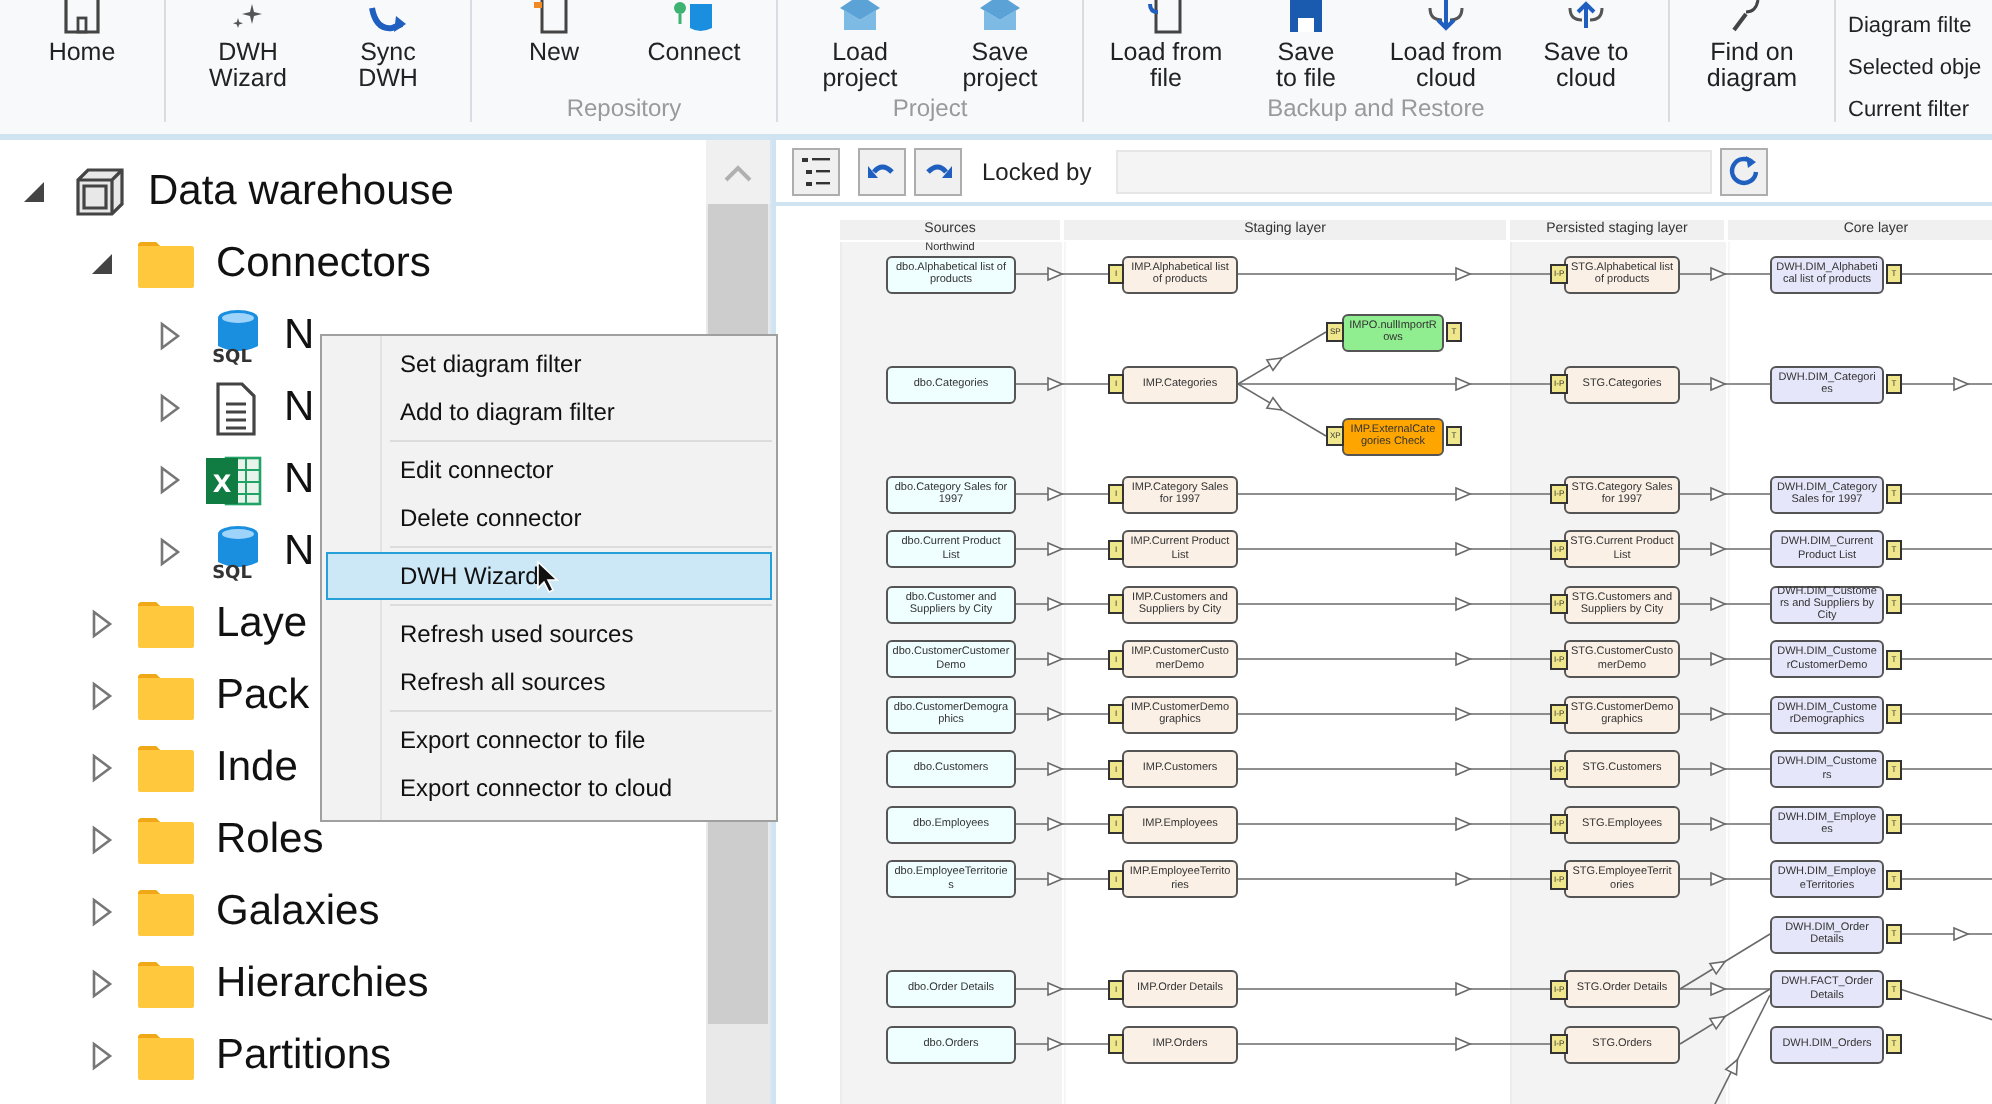 This screenshot has width=1992, height=1104. What do you see at coordinates (323, 264) in the screenshot?
I see `tree-item: Connectors` at bounding box center [323, 264].